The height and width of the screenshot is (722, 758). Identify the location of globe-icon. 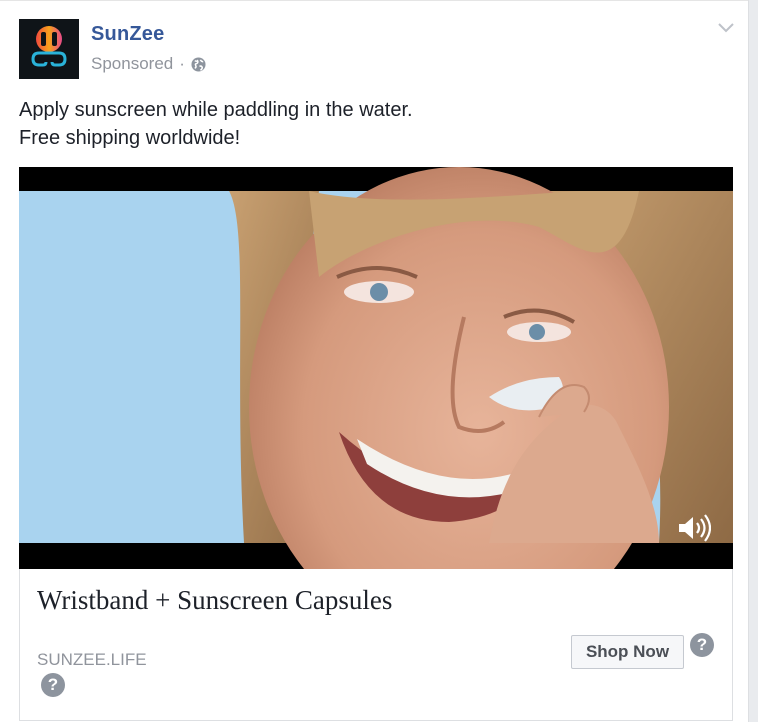
(198, 64).